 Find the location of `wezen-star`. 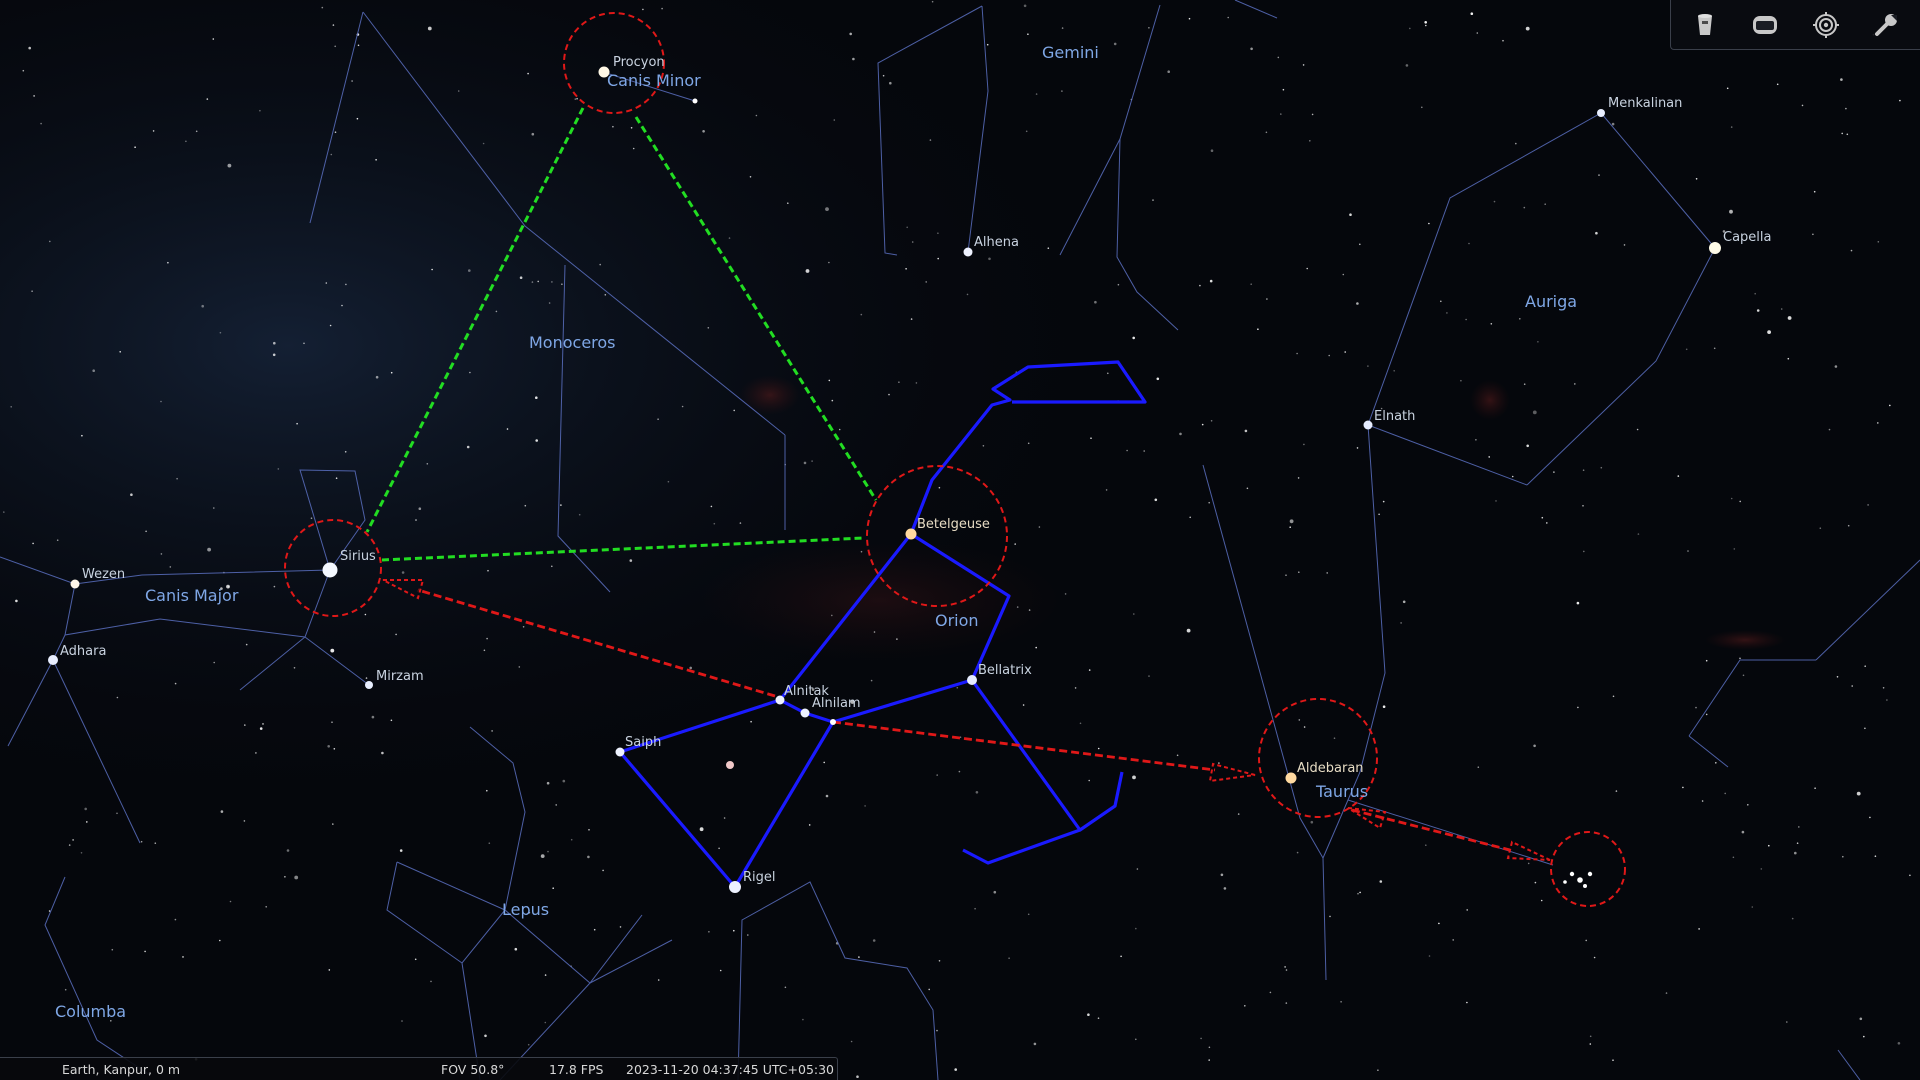

wezen-star is located at coordinates (75, 584).